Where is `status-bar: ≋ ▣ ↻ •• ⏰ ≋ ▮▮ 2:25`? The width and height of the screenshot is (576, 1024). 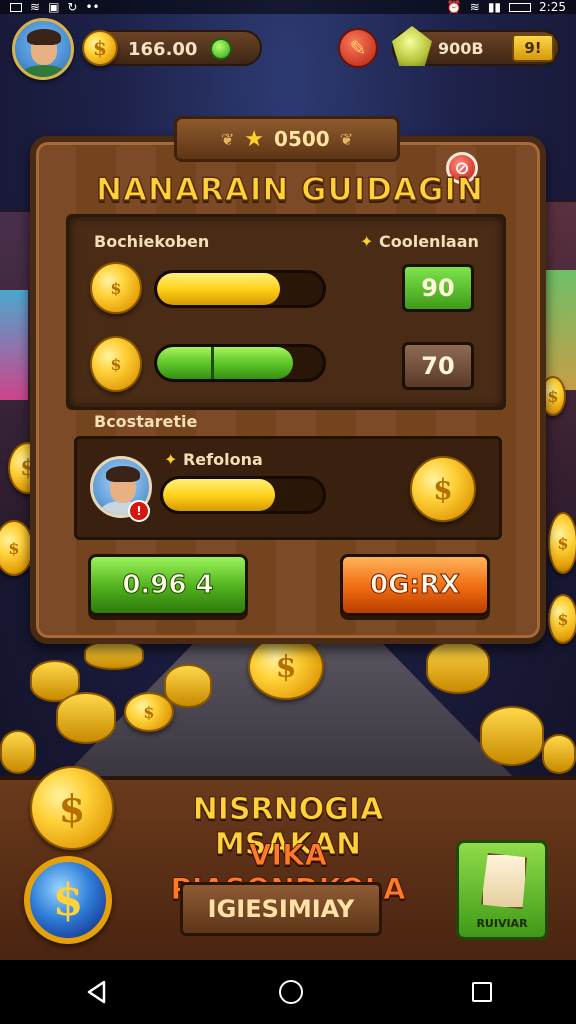 status-bar: ≋ ▣ ↻ •• ⏰ ≋ ▮▮ 2:25 is located at coordinates (288, 7).